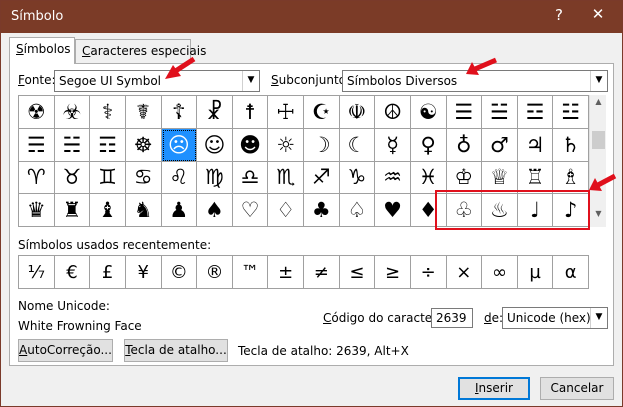  Describe the element at coordinates (428, 112) in the screenshot. I see `symbol-cell: ☯` at that location.